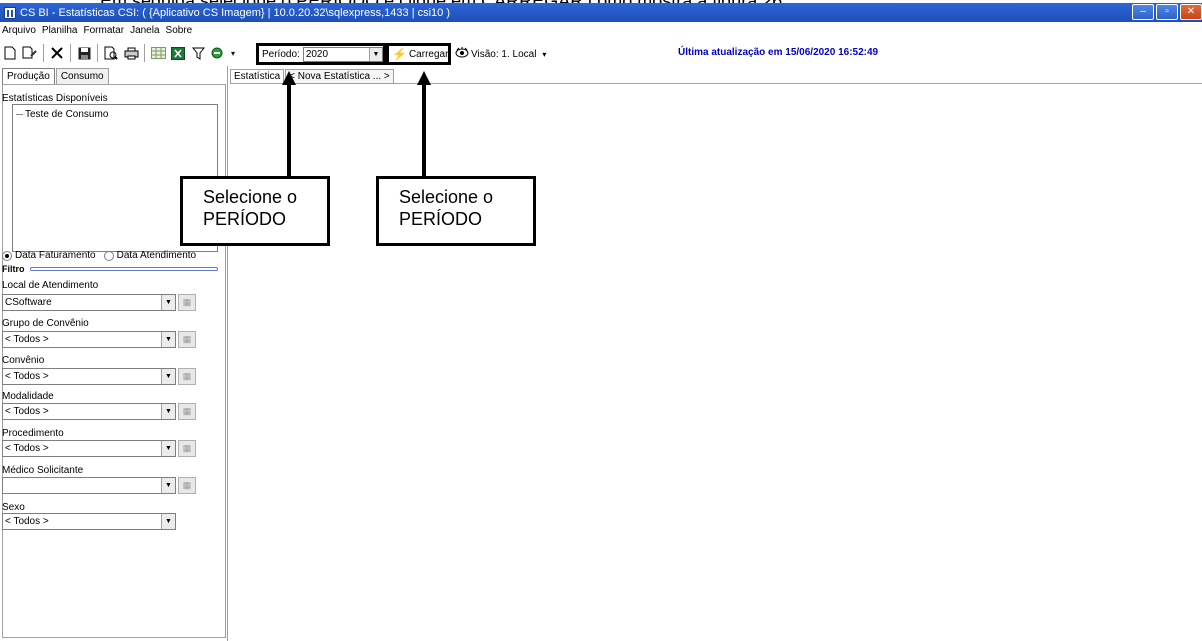  Describe the element at coordinates (257, 76) in the screenshot. I see `tab-estatistica: Estatística` at that location.